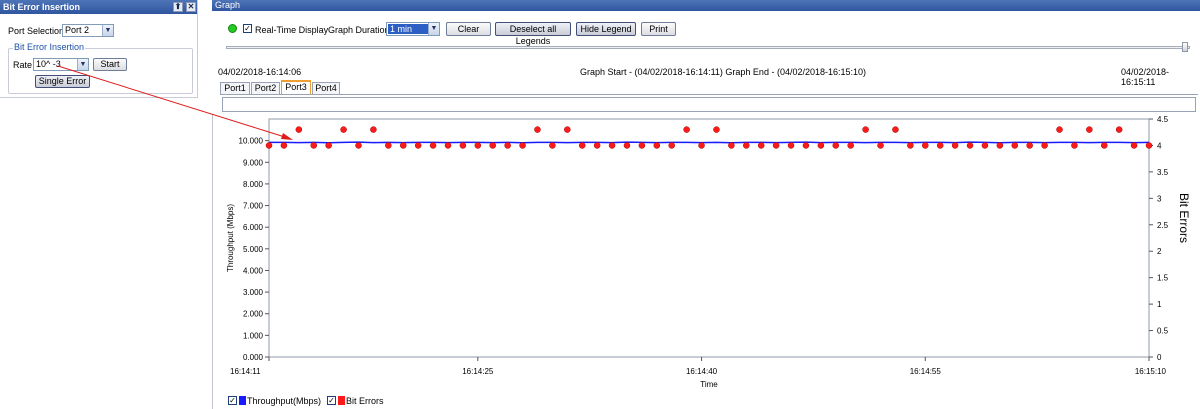 This screenshot has width=1200, height=409. What do you see at coordinates (1184, 218) in the screenshot?
I see `y2-axis-title: Bit Errors` at bounding box center [1184, 218].